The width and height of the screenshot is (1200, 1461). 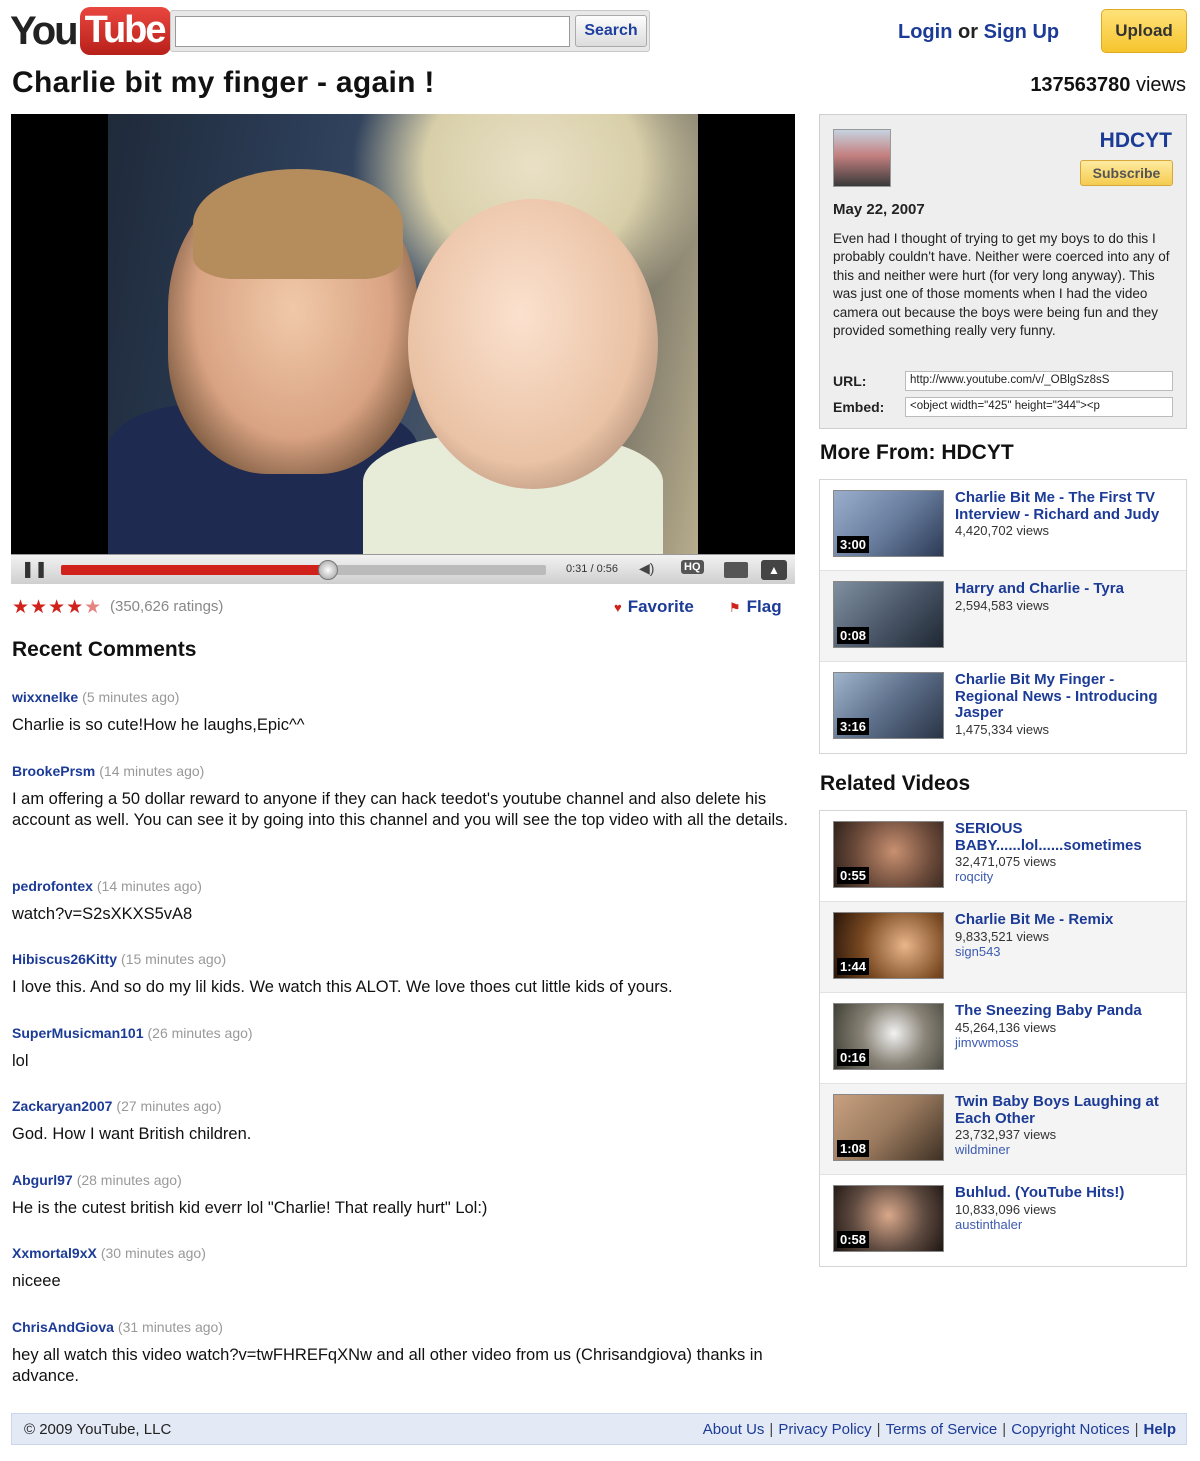 I want to click on url-field: http://www.youtube.com/v/_OBlgSz8sS, so click(x=1039, y=381).